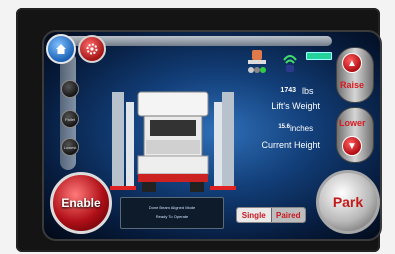 This screenshot has width=395, height=254. Describe the element at coordinates (172, 213) in the screenshot. I see `status-message-box: Done Beam Aligned Mode Ready To Operate` at that location.